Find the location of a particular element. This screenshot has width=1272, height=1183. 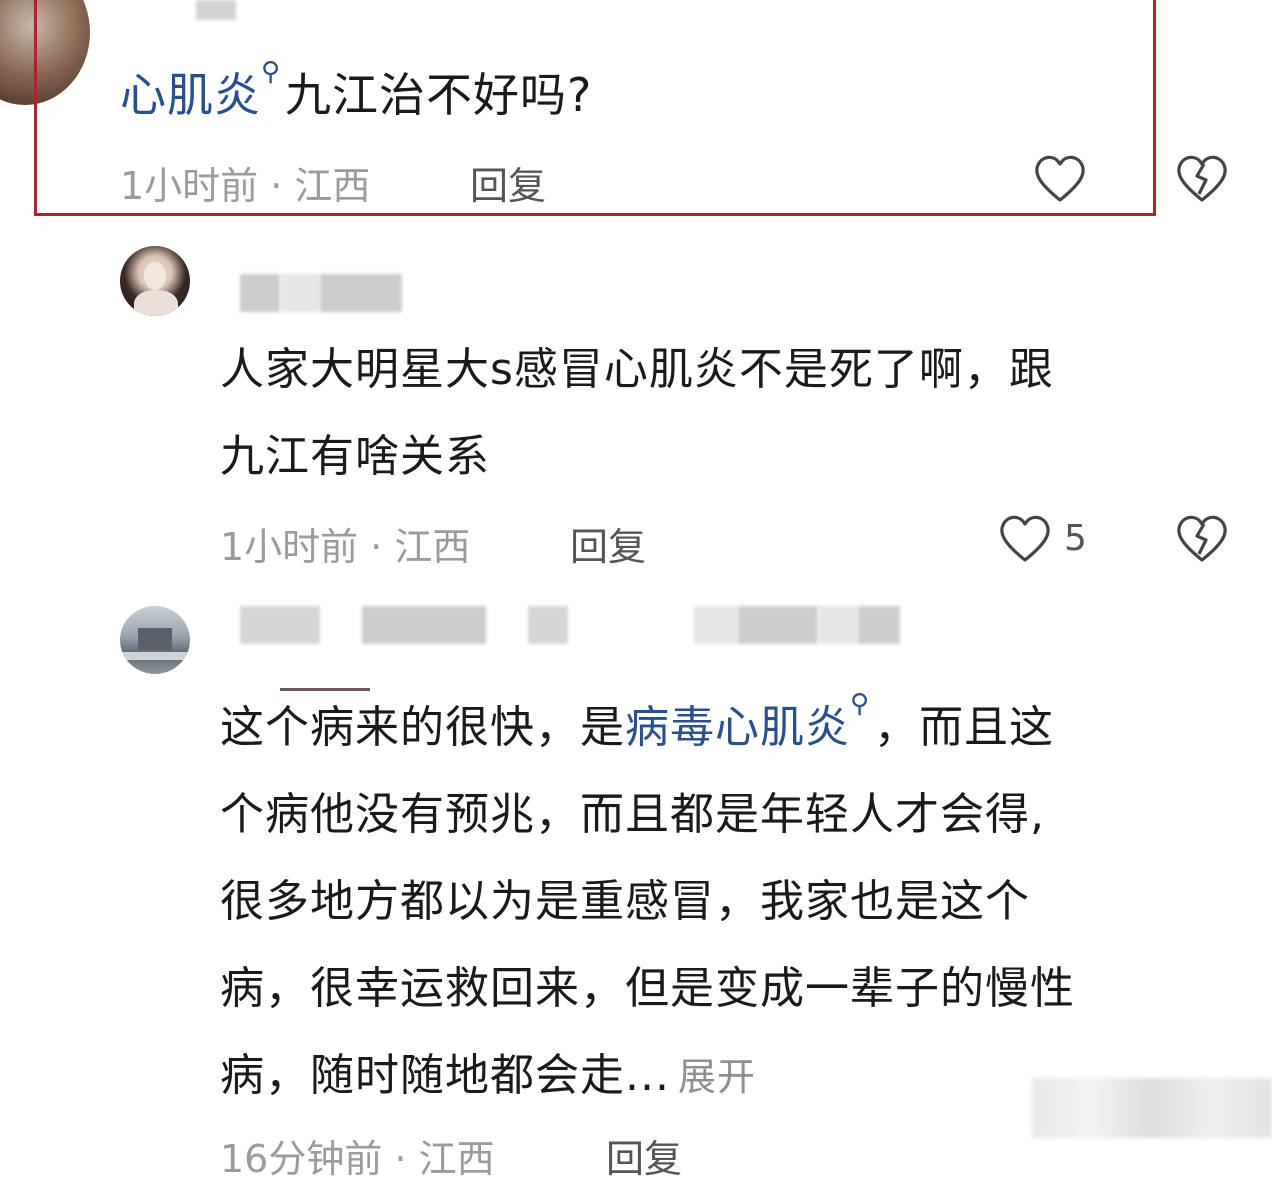

comment-text: 心肌炎⚲九江治不好吗? is located at coordinates (356, 95).